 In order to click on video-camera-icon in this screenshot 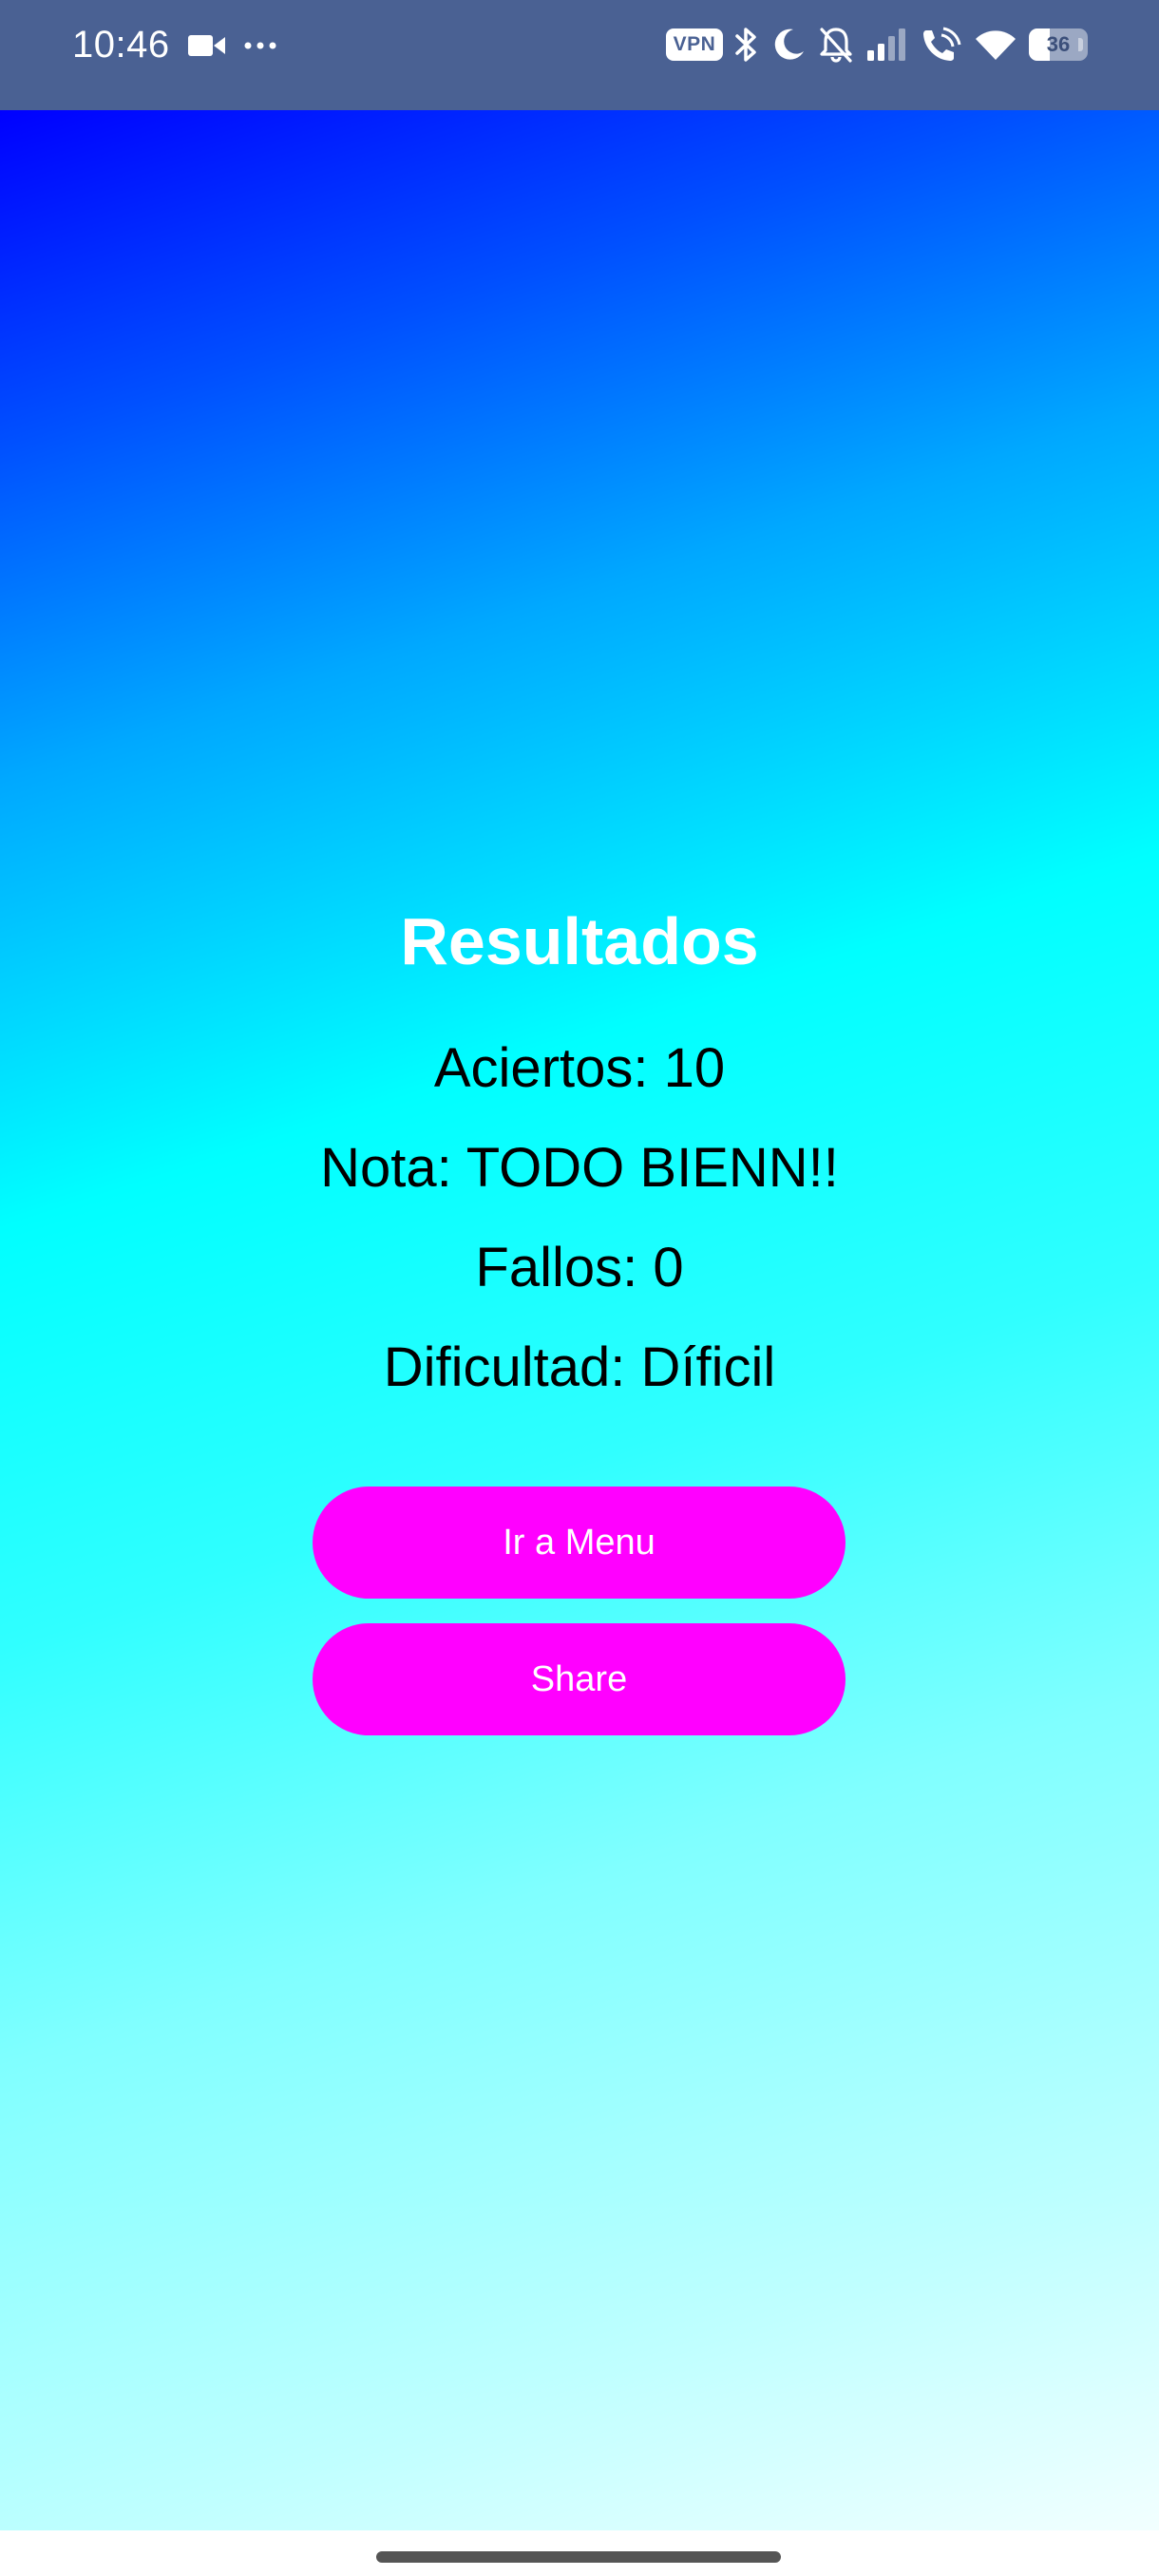, I will do `click(207, 45)`.